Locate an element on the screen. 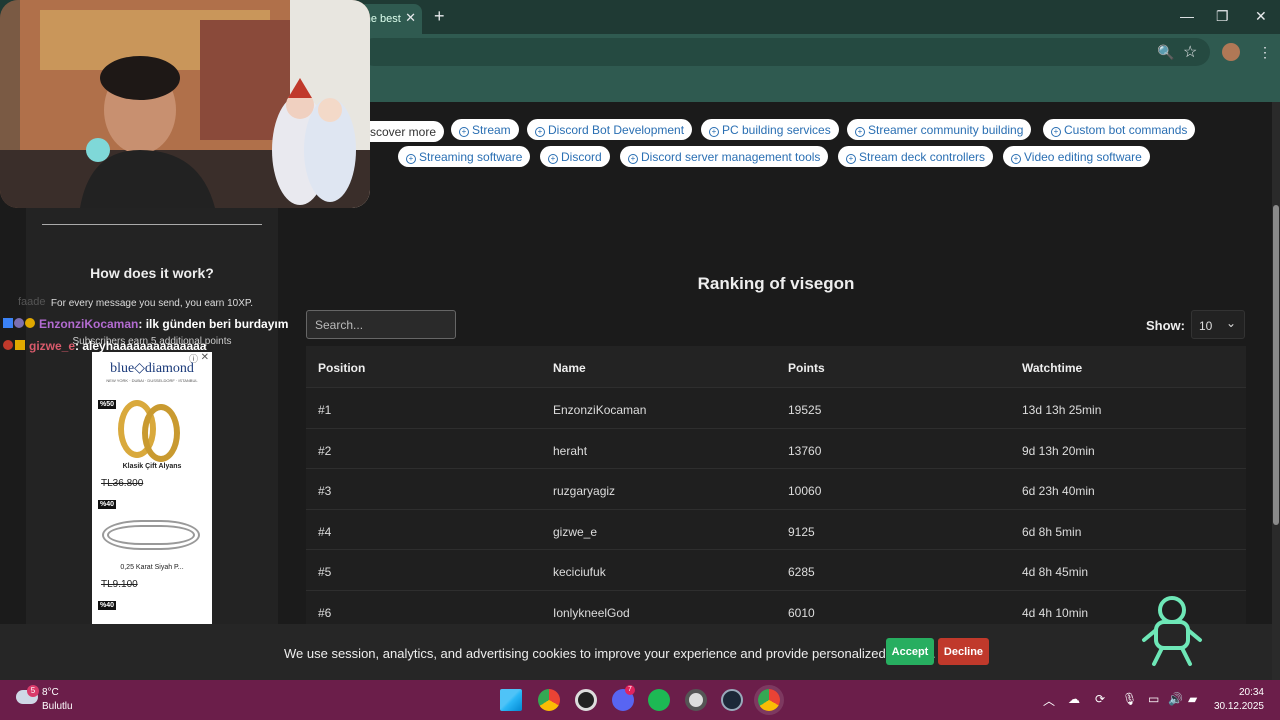 This screenshot has width=1280, height=720. decline-cookies-button: Decline is located at coordinates (963, 651).